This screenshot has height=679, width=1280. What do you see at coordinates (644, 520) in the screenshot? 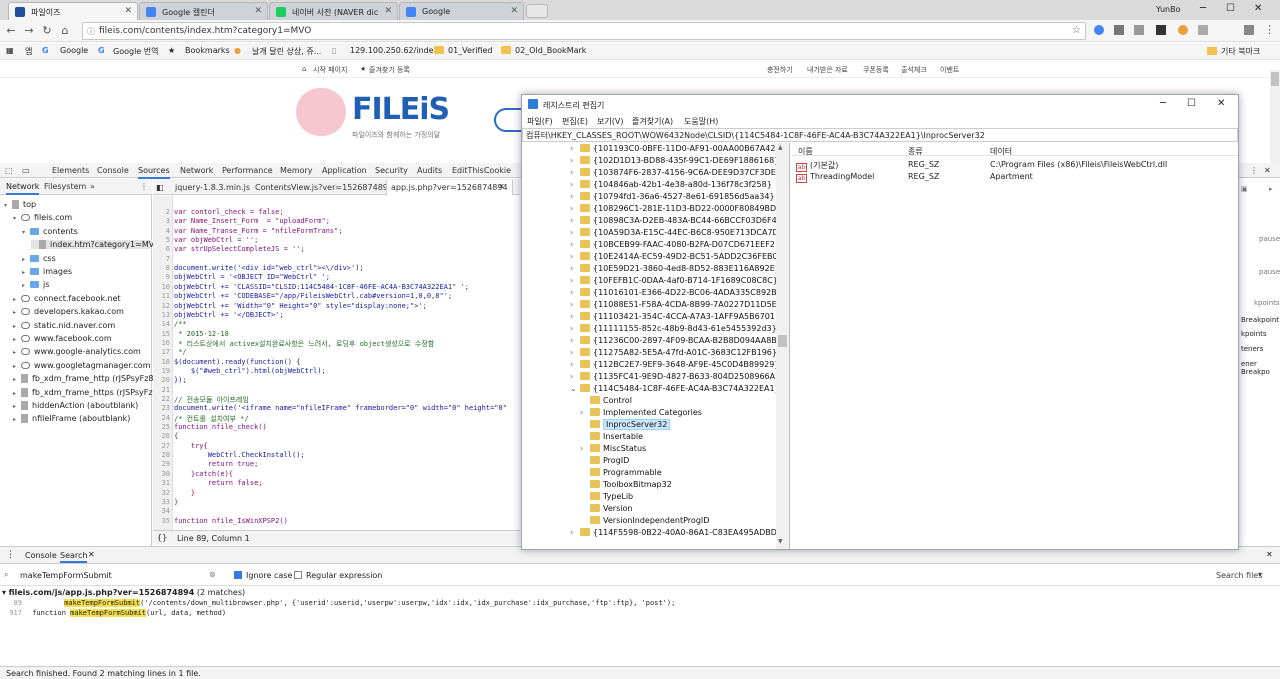
I see `registry-subkey: VersionIndependentProgID` at bounding box center [644, 520].